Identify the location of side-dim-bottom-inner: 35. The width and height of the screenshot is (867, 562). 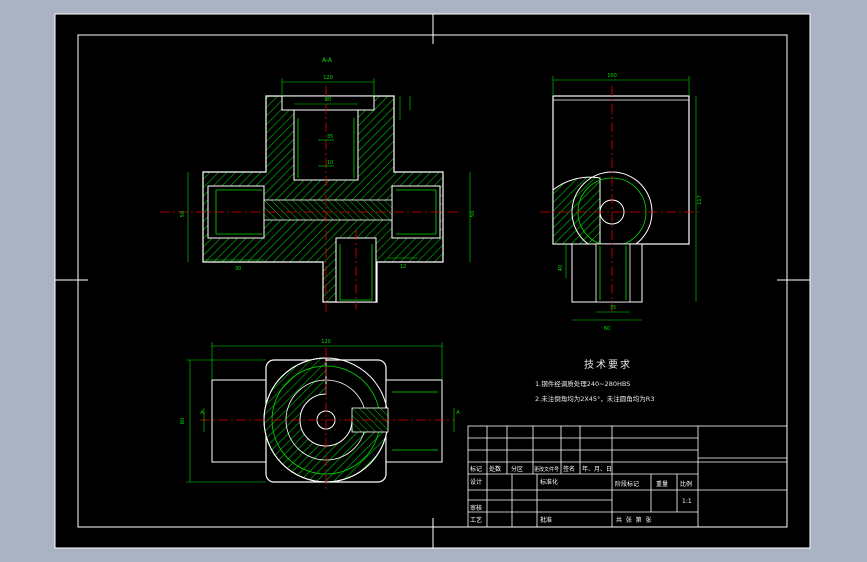
(613, 308).